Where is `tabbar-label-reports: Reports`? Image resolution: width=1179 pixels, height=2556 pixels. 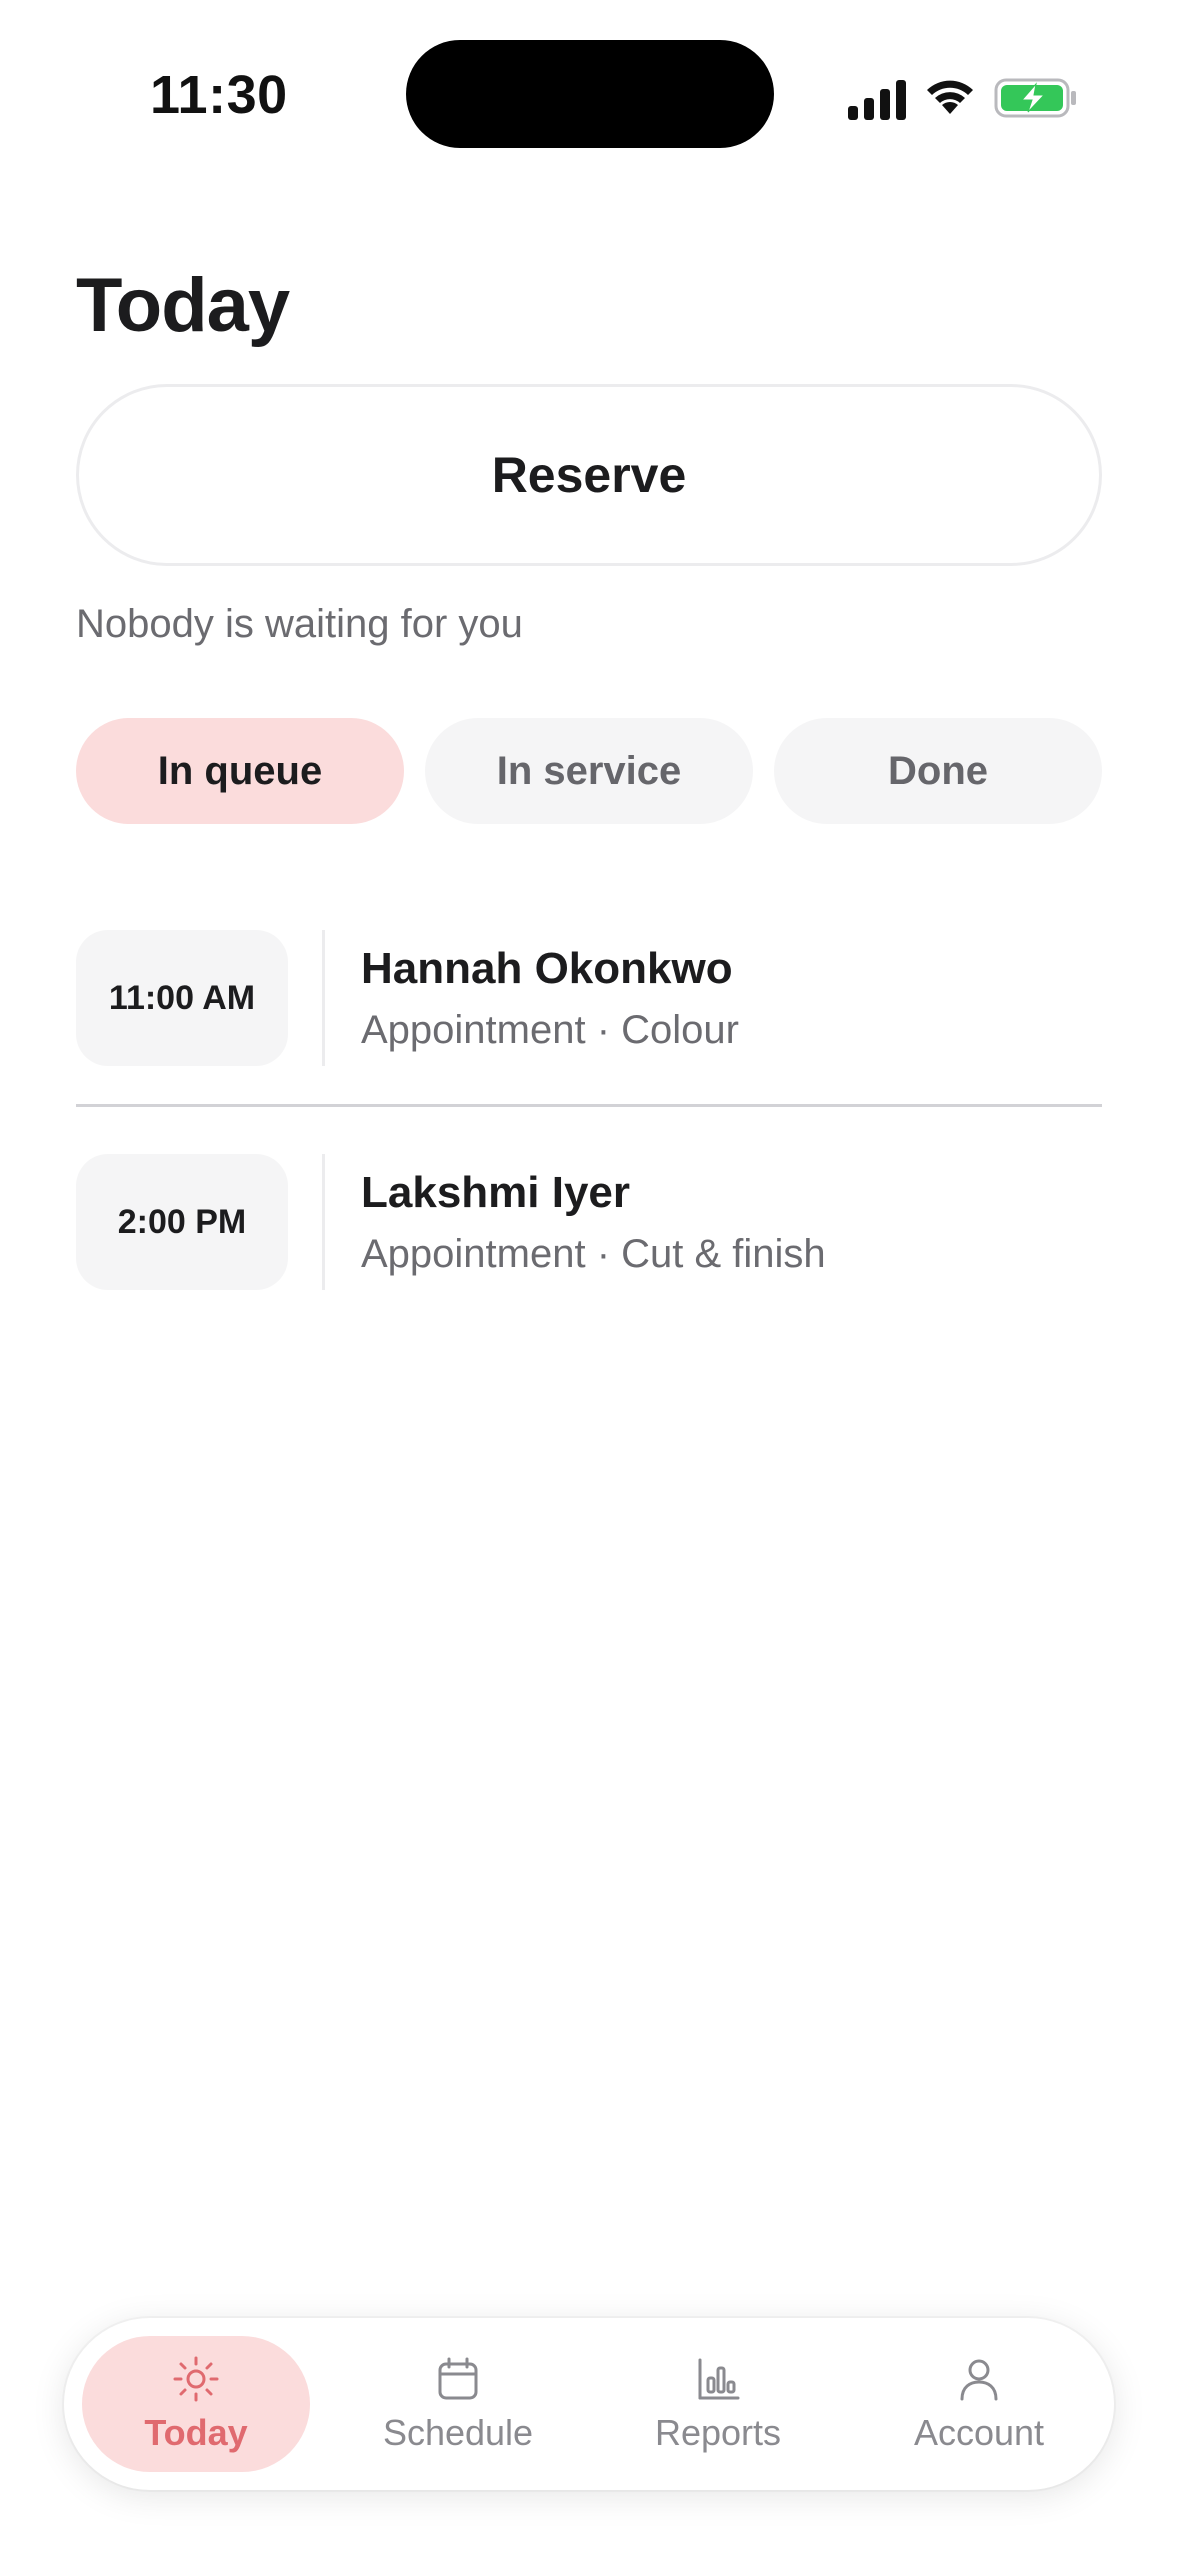 tabbar-label-reports: Reports is located at coordinates (718, 2432).